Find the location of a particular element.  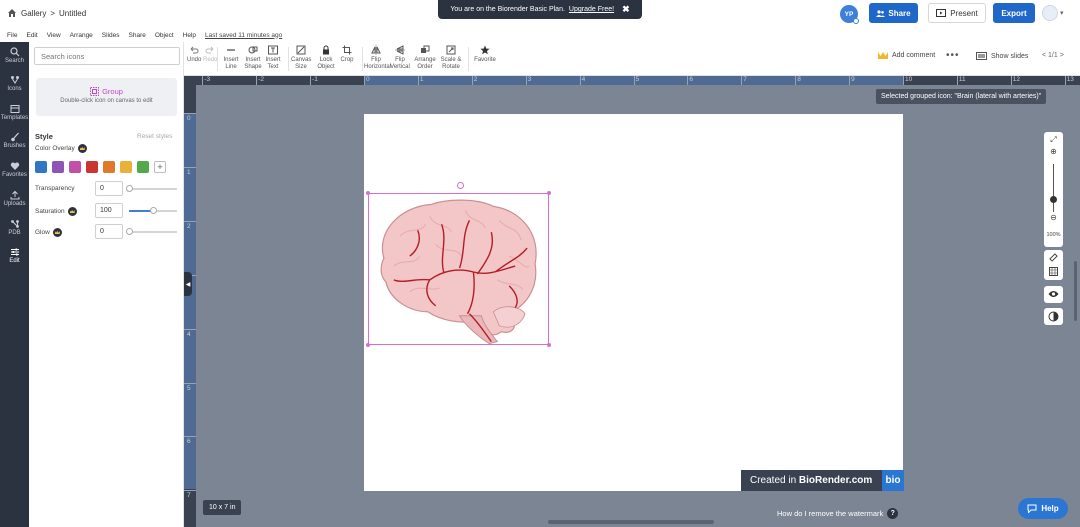

scale-rotate-icon is located at coordinates (451, 50).